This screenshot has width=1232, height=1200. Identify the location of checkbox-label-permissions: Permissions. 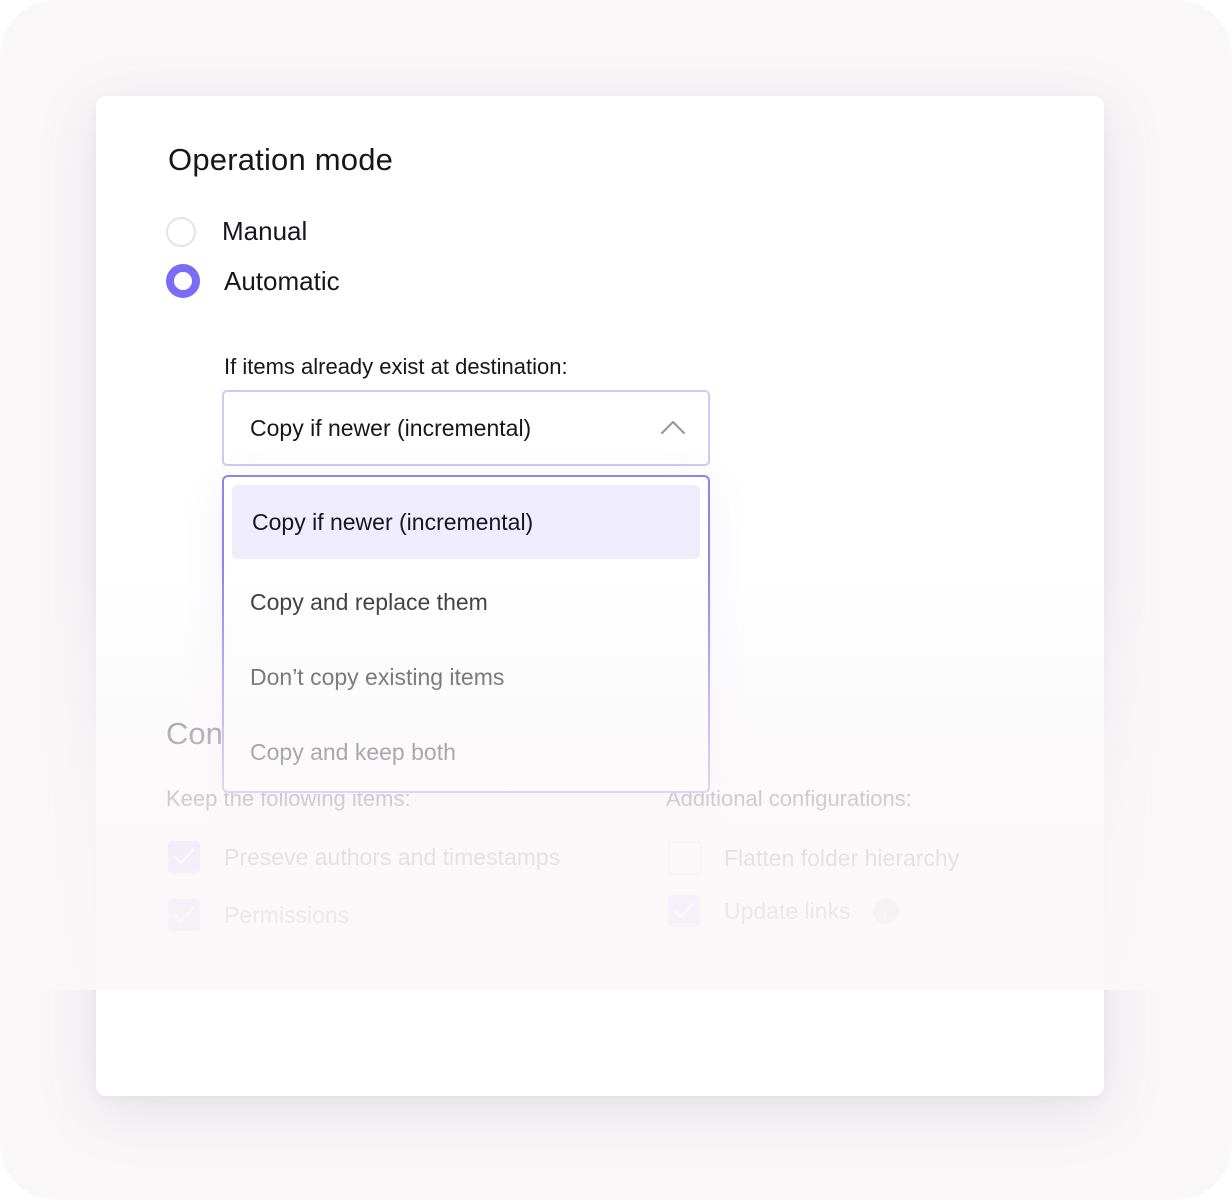
(287, 914).